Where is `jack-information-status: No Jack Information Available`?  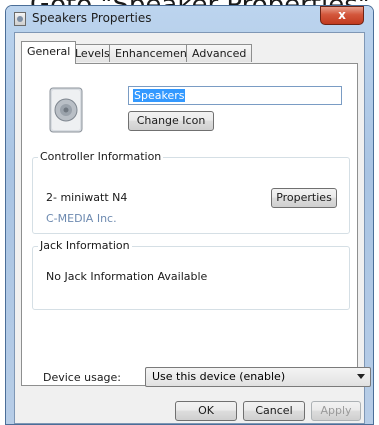 jack-information-status: No Jack Information Available is located at coordinates (127, 276).